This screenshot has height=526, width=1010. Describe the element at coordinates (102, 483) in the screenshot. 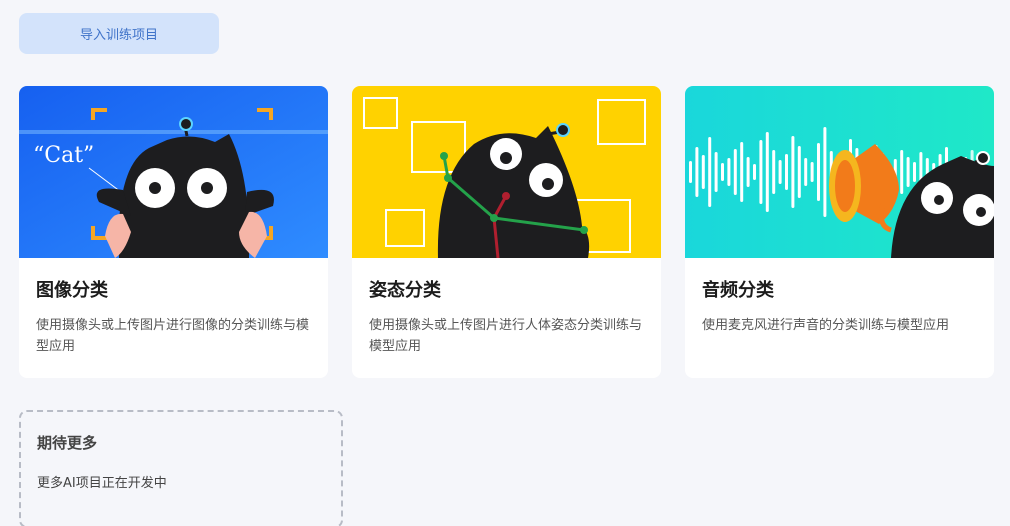

I see `coming-soon-description: 更多AI项目正在开发中` at that location.